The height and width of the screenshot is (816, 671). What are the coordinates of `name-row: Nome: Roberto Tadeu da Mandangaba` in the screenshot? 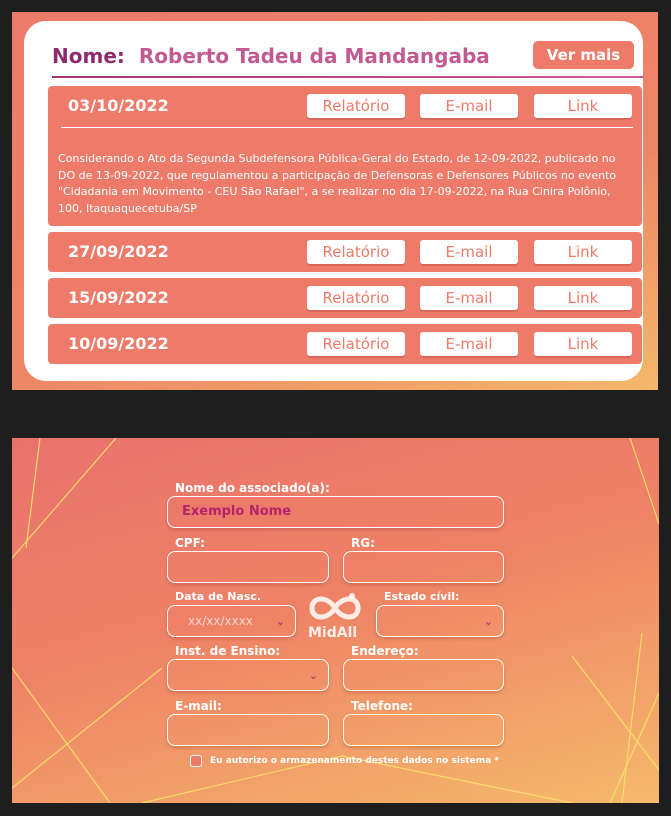 It's located at (271, 56).